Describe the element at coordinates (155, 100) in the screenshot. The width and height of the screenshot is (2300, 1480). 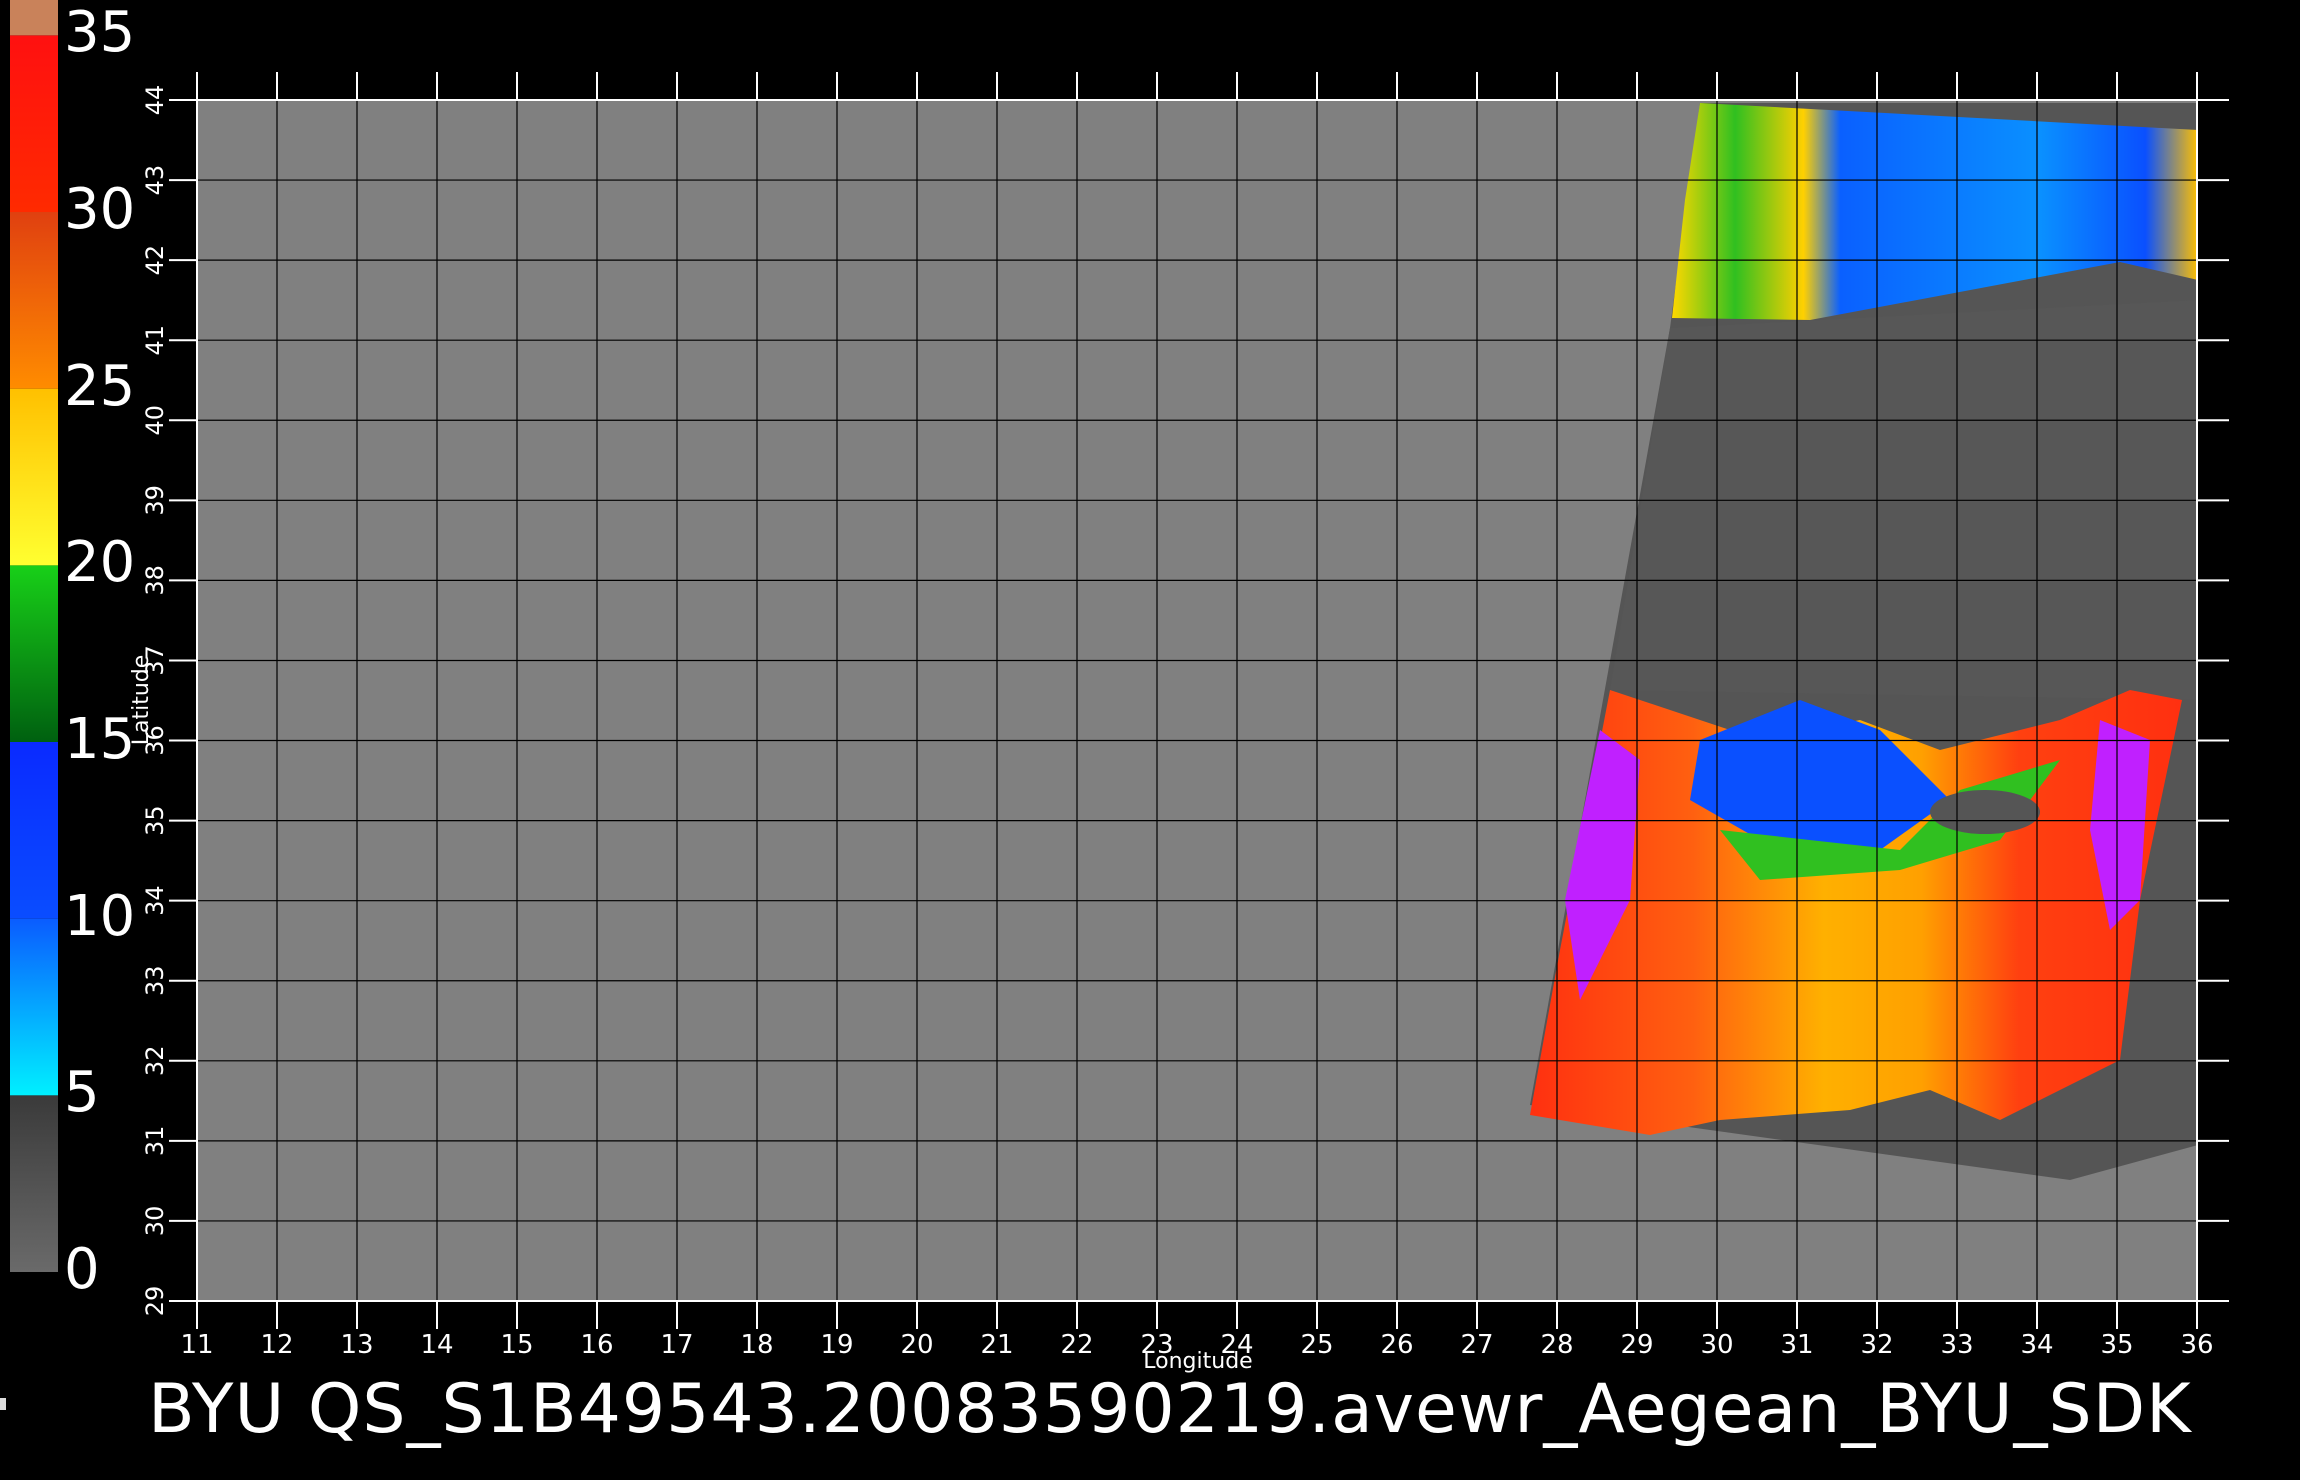
I see `y-tick-label: 44` at that location.